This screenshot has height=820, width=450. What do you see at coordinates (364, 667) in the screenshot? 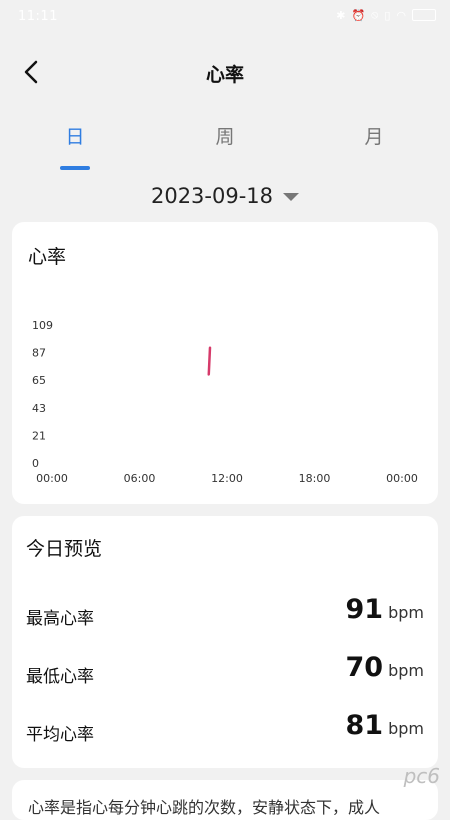
I see `stat-number: 70` at bounding box center [364, 667].